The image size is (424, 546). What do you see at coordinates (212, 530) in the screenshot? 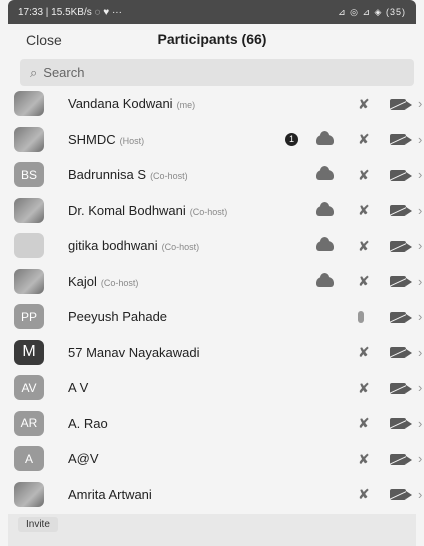
I see `bottom-bar: Invite` at bounding box center [212, 530].